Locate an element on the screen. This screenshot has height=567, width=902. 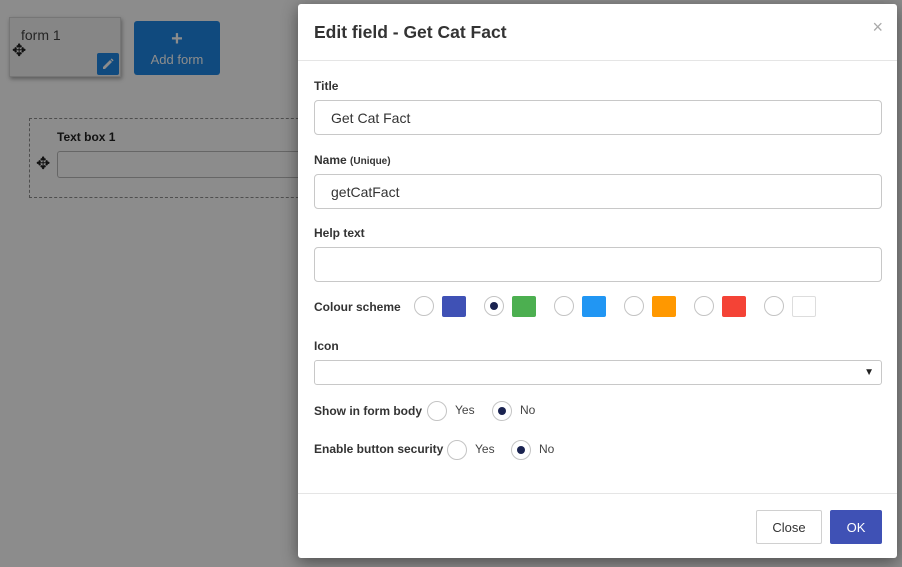
enable-button-security-label: Enable button security is located at coordinates (379, 449).